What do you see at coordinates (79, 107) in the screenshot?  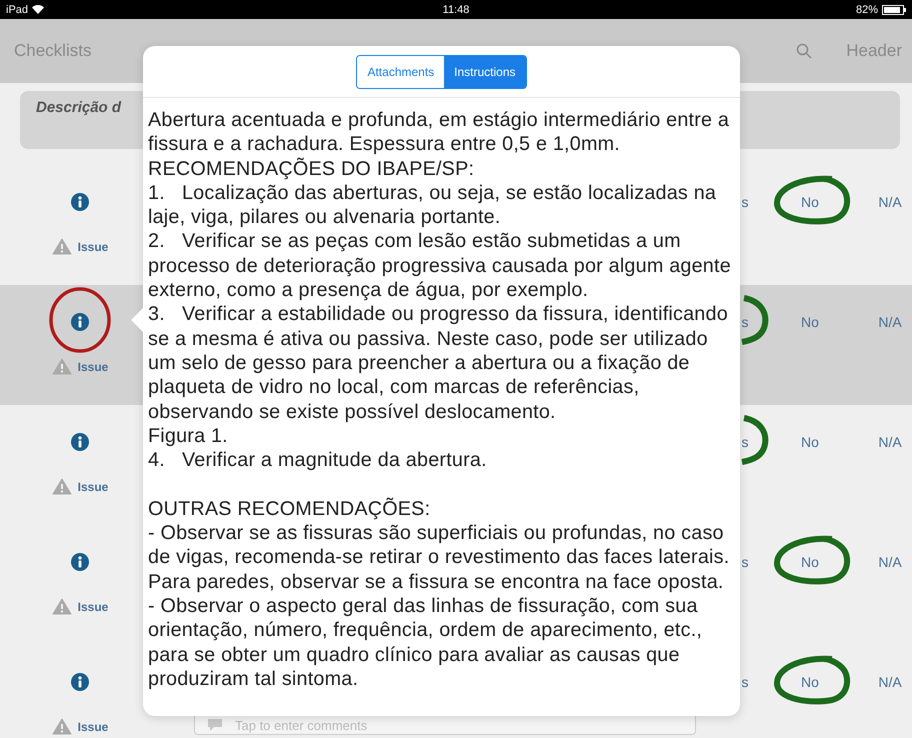 I see `section-title: Descrição d` at bounding box center [79, 107].